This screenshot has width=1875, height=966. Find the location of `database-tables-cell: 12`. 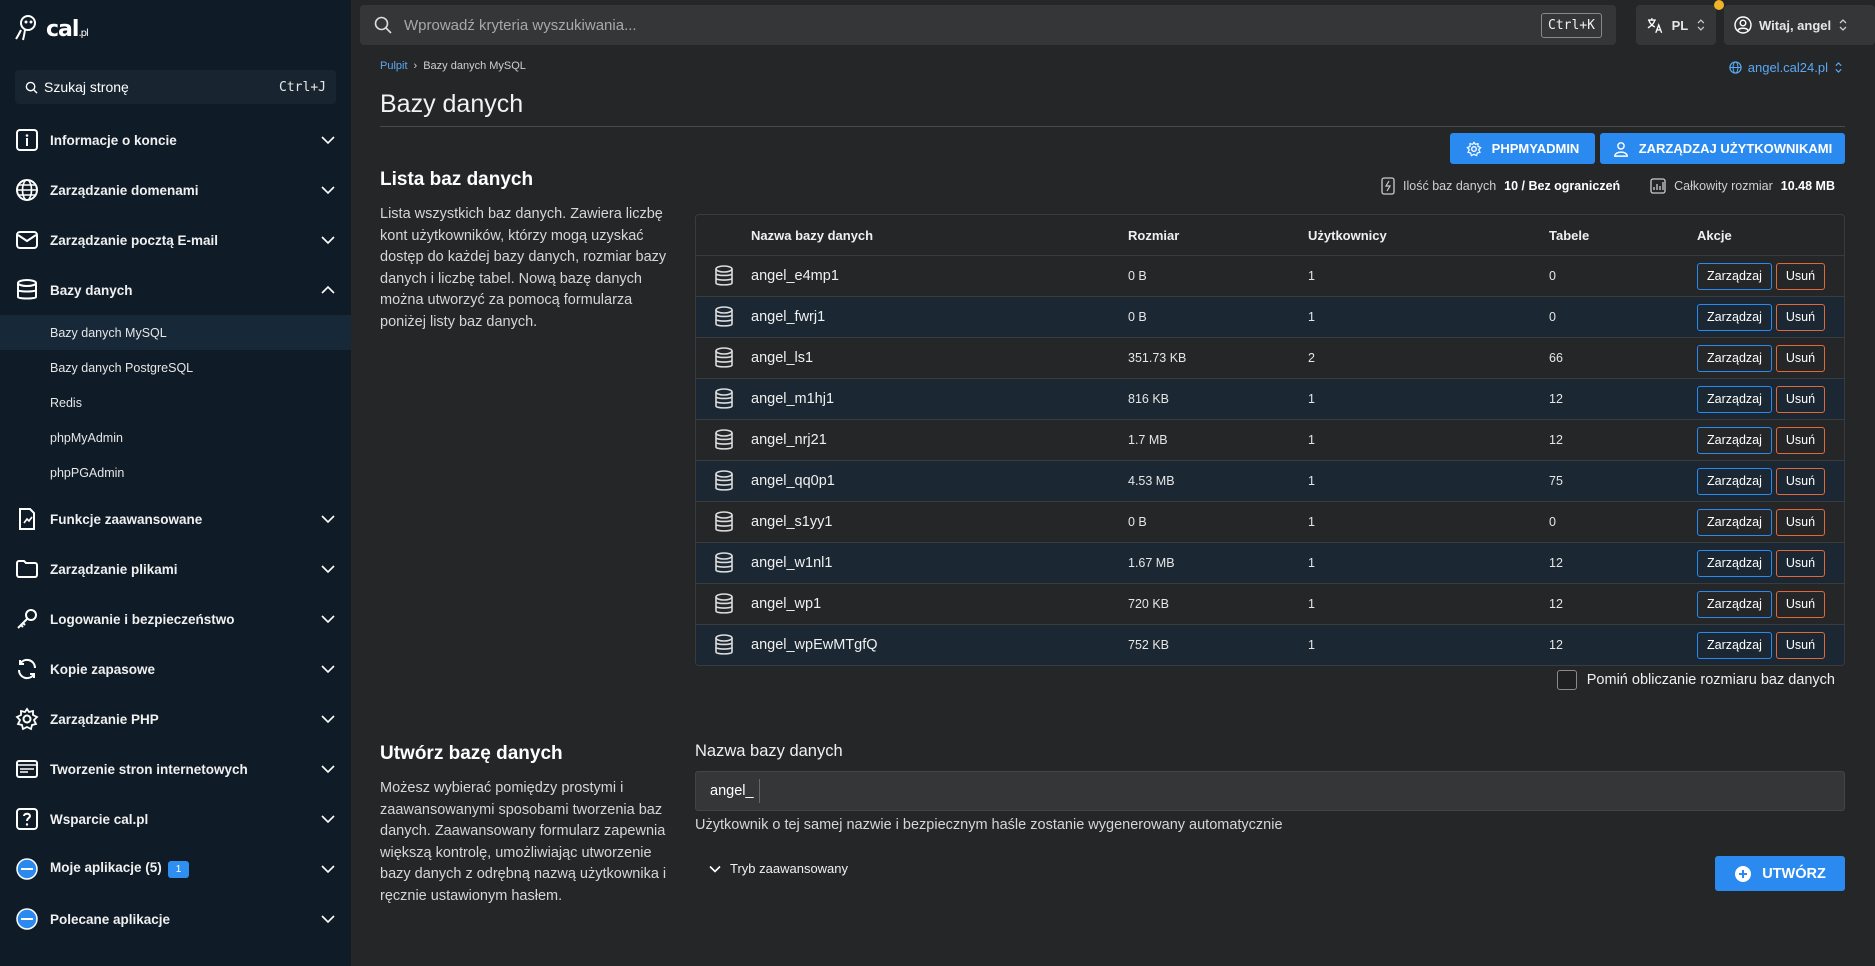

database-tables-cell: 12 is located at coordinates (1556, 604).